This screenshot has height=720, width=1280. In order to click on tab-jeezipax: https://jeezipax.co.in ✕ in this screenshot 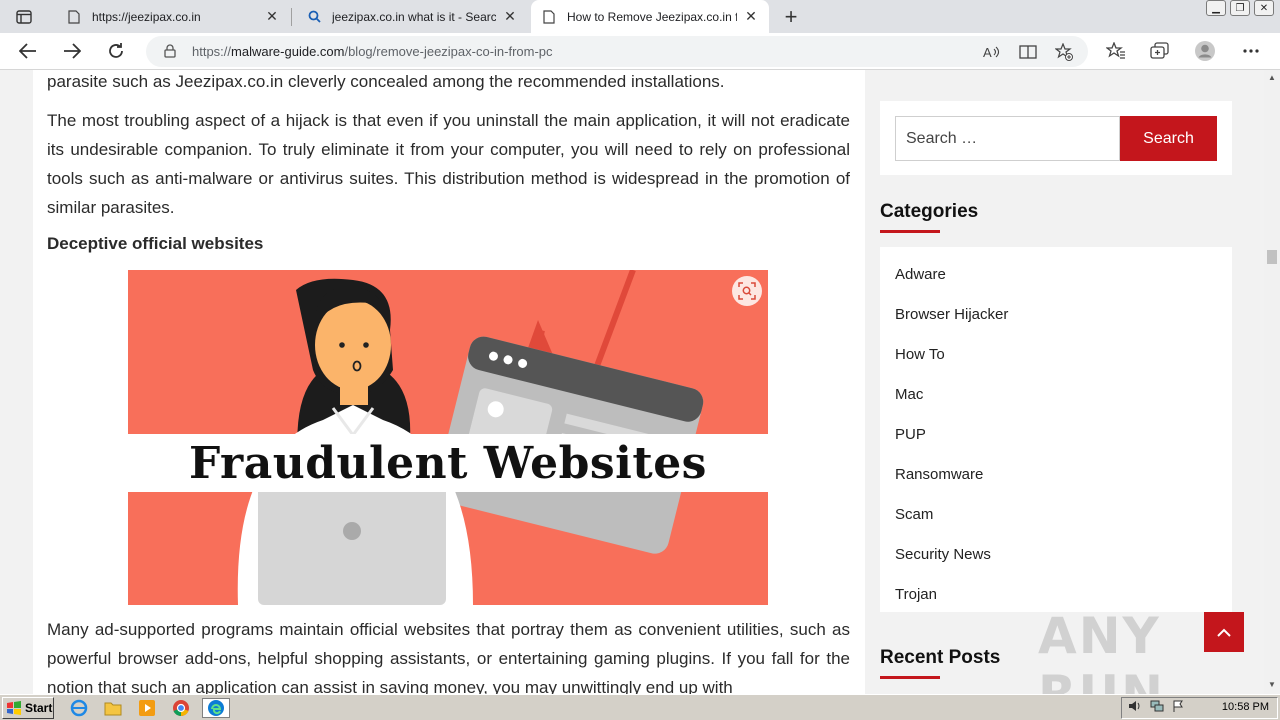, I will do `click(173, 16)`.